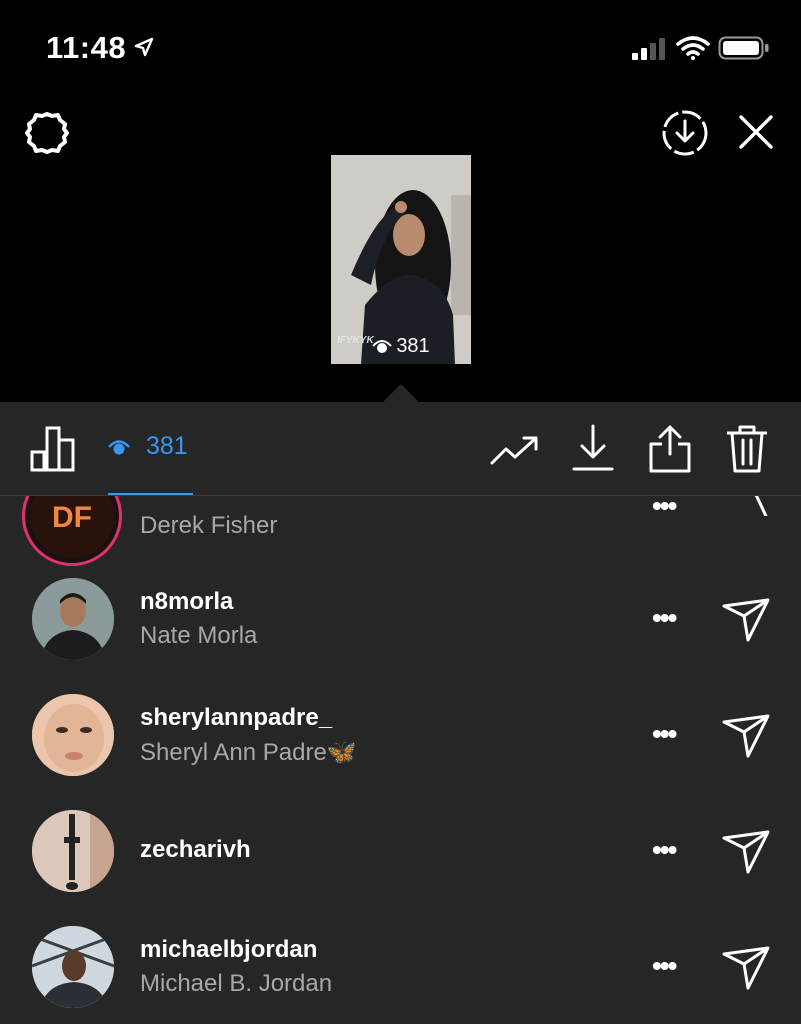 Image resolution: width=801 pixels, height=1024 pixels. I want to click on sheet-pointer, so click(401, 393).